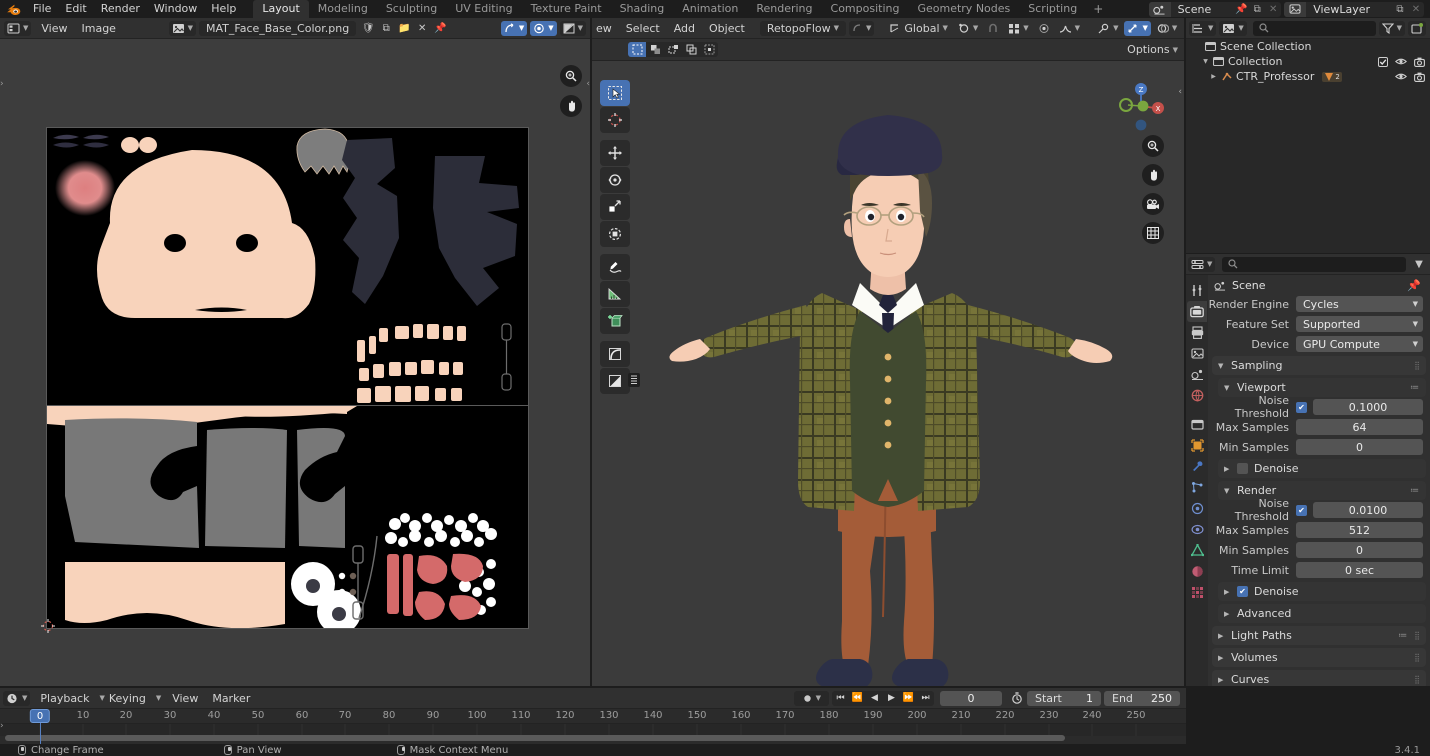 The height and width of the screenshot is (756, 1430). What do you see at coordinates (1308, 76) in the screenshot?
I see `outliner-row-ctr-professor: ▶ CTR_Professor 2` at bounding box center [1308, 76].